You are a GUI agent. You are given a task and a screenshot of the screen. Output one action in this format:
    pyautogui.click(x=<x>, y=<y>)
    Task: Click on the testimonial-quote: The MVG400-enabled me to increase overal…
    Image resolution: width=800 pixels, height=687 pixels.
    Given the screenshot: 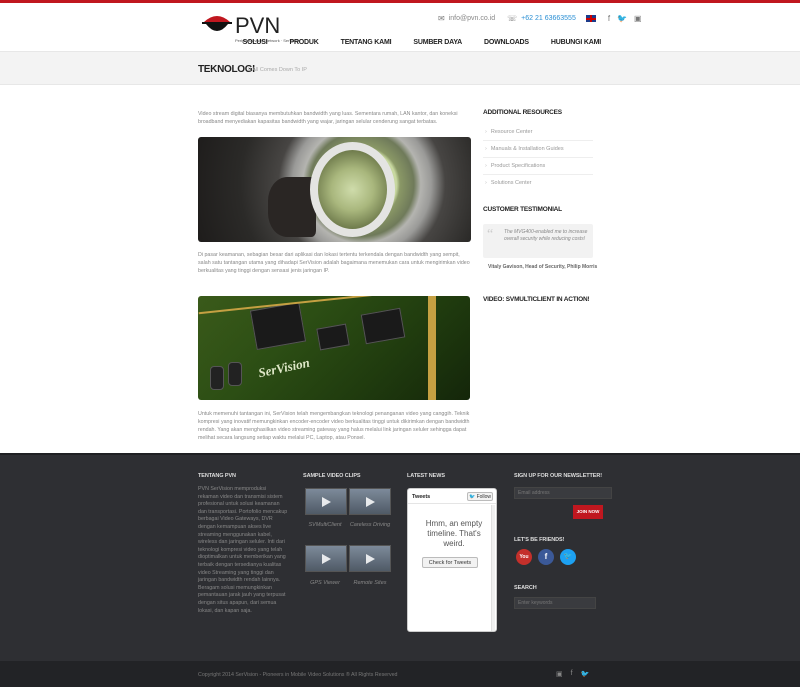 What is the action you would take?
    pyautogui.click(x=546, y=235)
    